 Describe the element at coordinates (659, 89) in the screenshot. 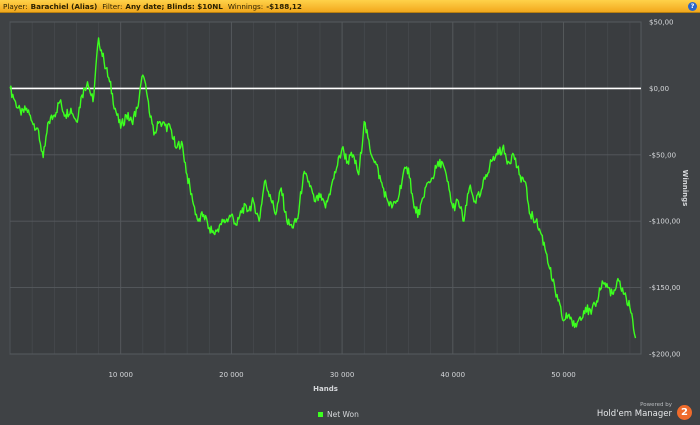

I see `y-tick-label: $0,00` at that location.